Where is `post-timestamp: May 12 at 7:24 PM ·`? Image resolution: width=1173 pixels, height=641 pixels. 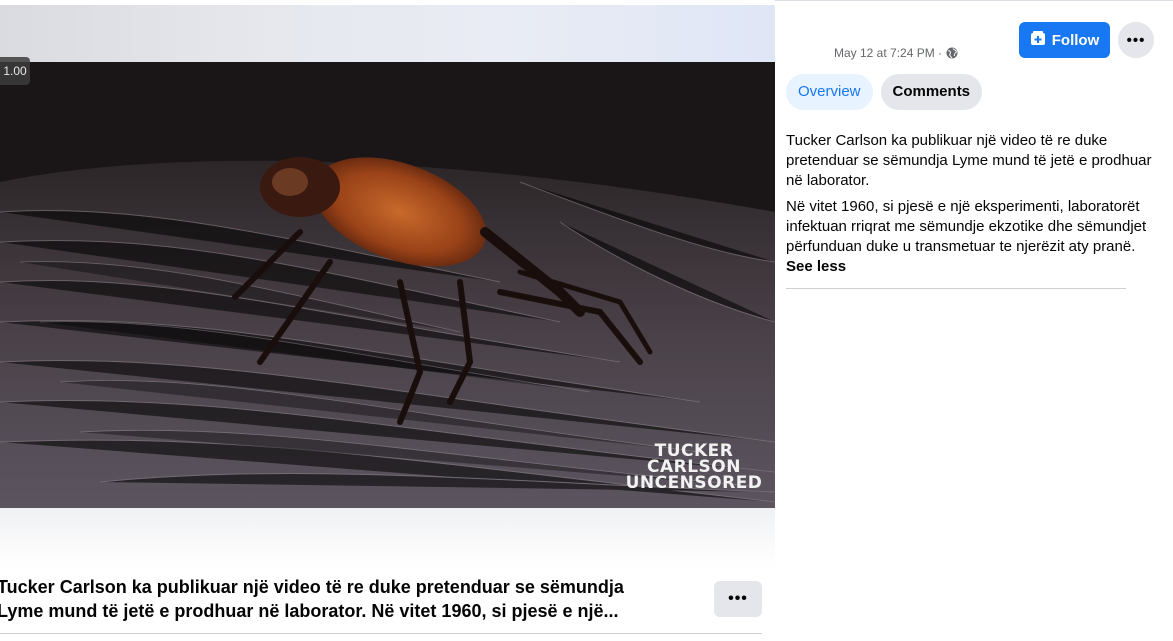
post-timestamp: May 12 at 7:24 PM · is located at coordinates (896, 53).